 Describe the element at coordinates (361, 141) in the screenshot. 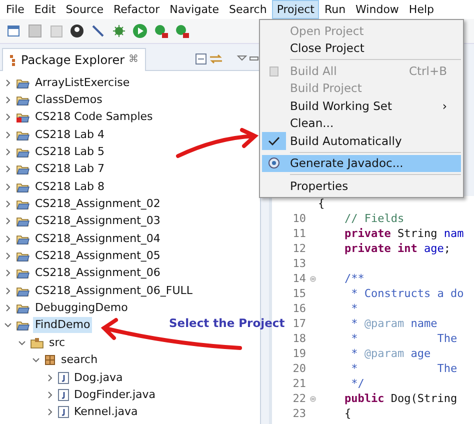

I see `menu-item: Build Automatically` at that location.